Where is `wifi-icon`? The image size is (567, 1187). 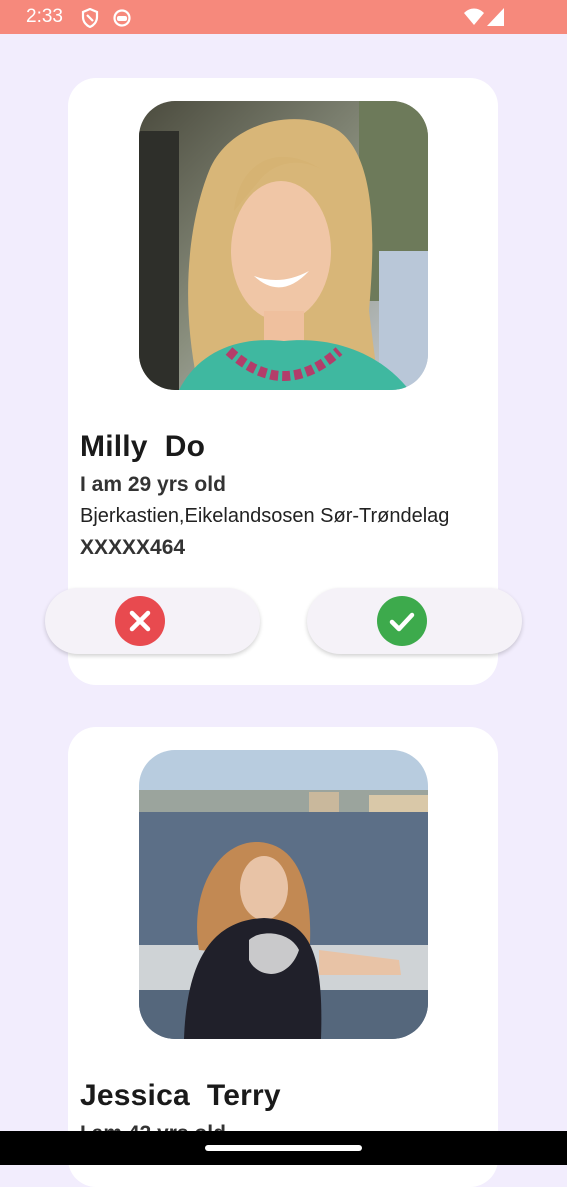 wifi-icon is located at coordinates (474, 19).